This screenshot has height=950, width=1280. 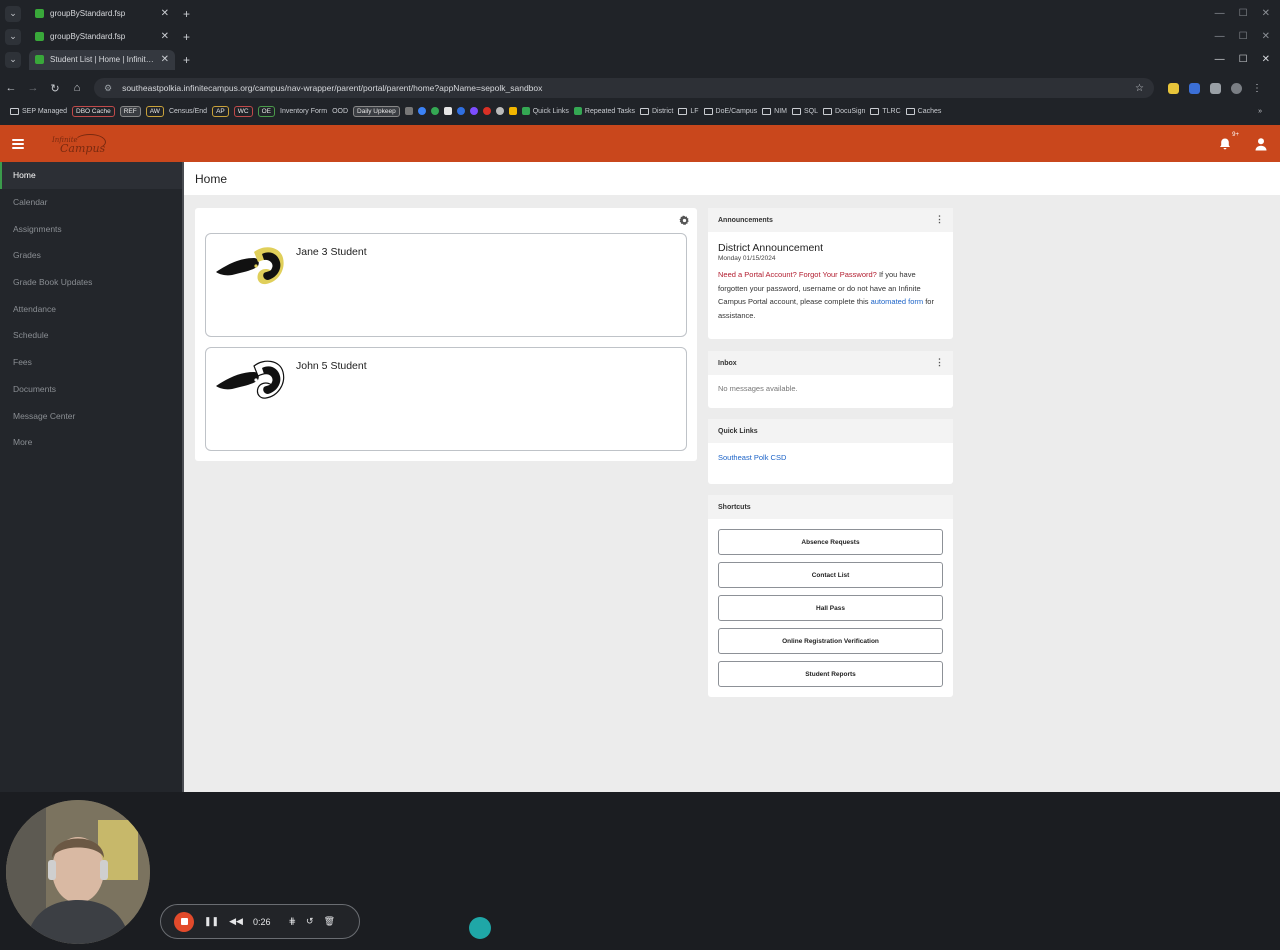 What do you see at coordinates (446, 285) in the screenshot?
I see `student-card: Jane 3 Student` at bounding box center [446, 285].